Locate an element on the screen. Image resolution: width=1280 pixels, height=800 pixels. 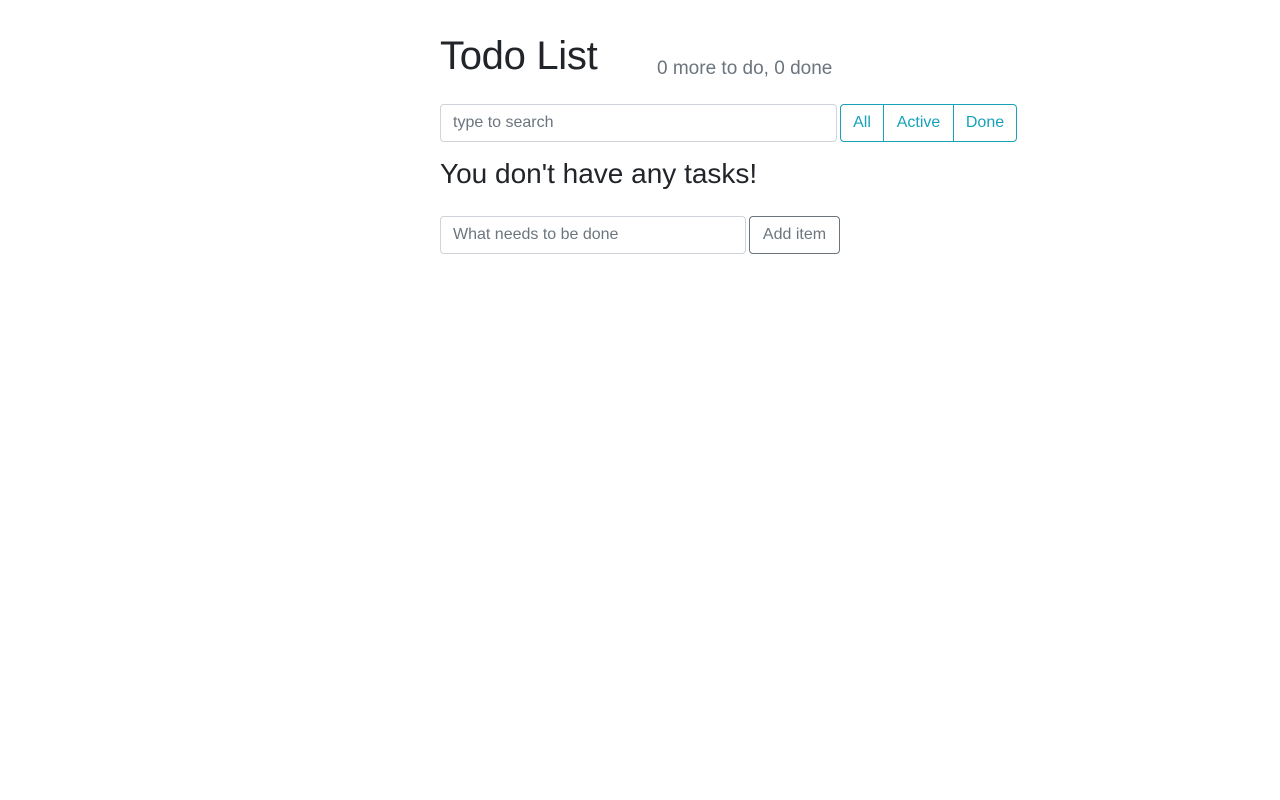
add-item-button: Add item is located at coordinates (794, 235).